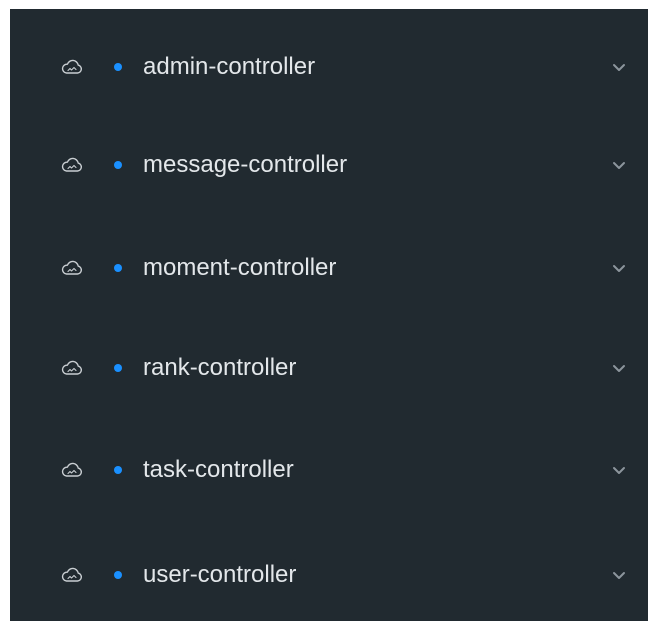  I want to click on sidebar-item-task-controller: task-controller, so click(329, 470).